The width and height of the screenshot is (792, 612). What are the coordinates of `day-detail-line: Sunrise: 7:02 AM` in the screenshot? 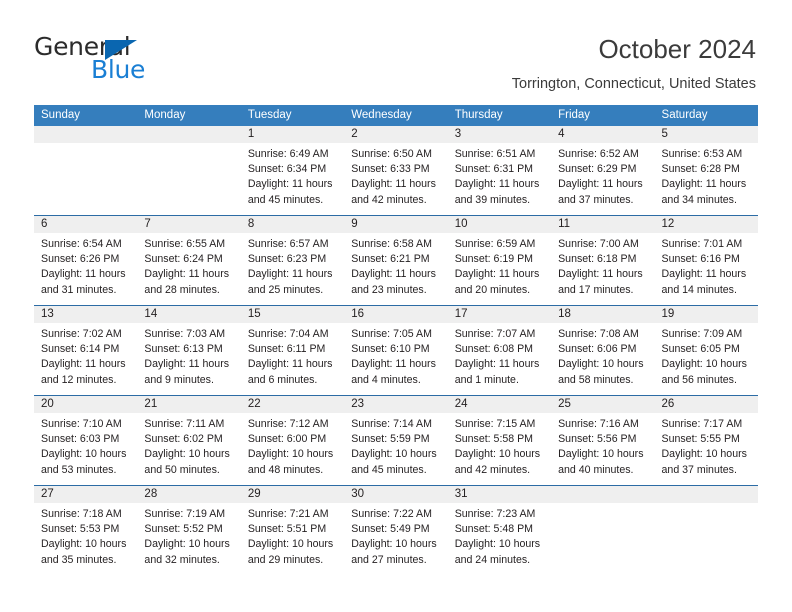 It's located at (81, 334).